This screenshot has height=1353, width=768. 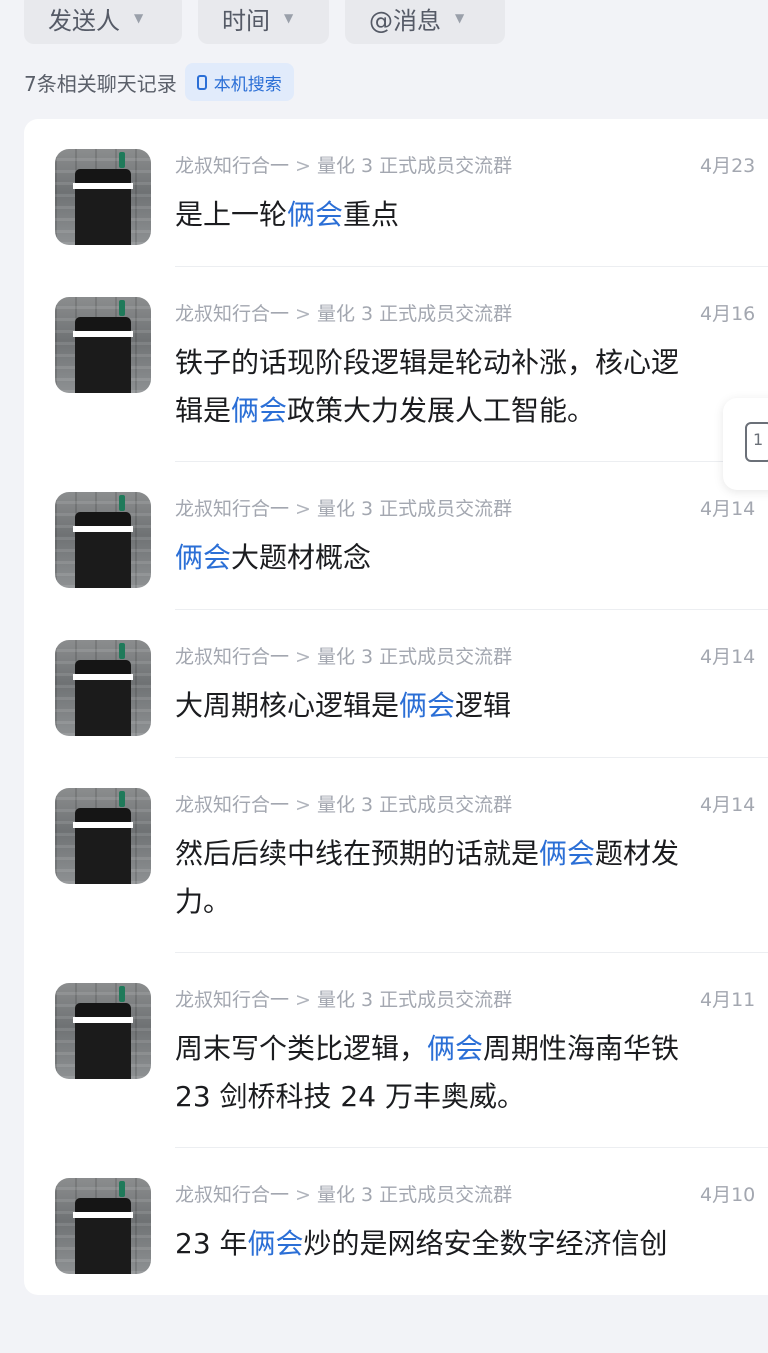 I want to click on list-item: 龙叔知行合一 > 量化 3 正式成员交流群 4月14 大周期核心逻辑是俩会逻辑, so click(x=396, y=684).